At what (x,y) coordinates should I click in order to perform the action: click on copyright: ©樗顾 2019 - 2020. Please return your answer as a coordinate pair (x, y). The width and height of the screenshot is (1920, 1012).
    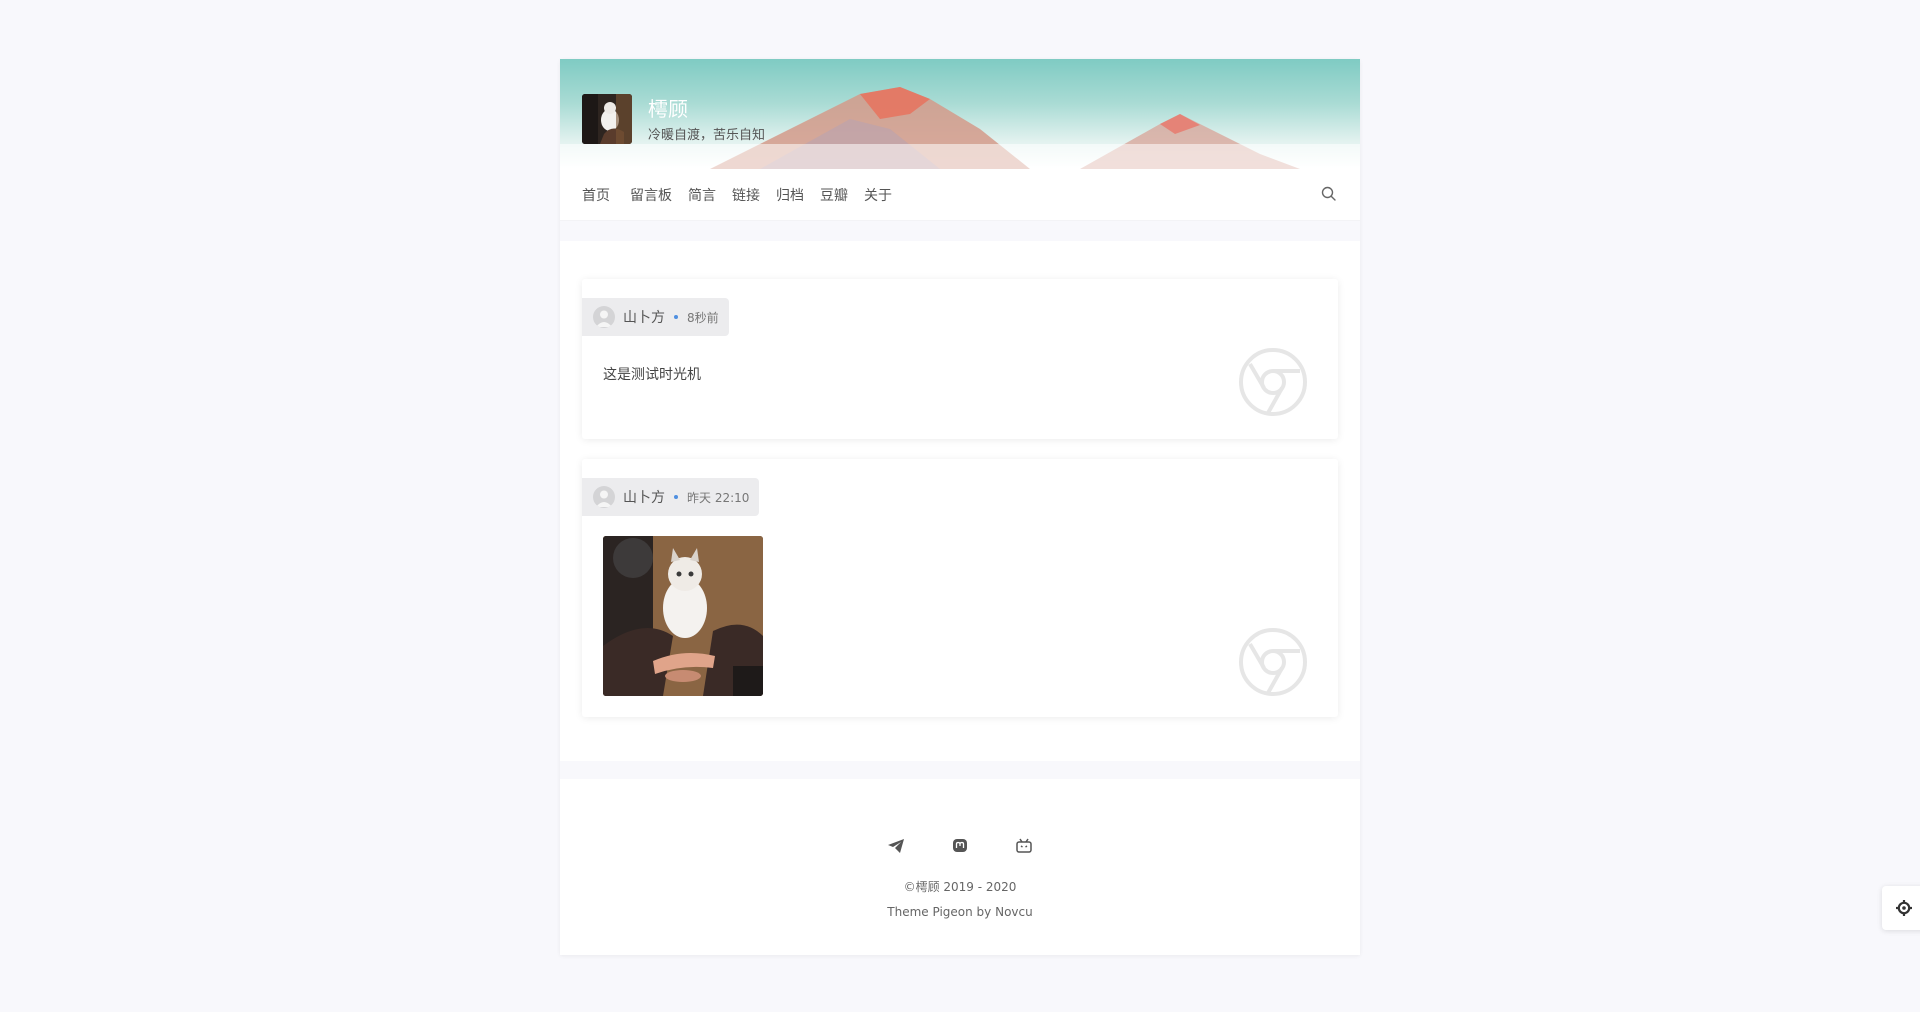
    Looking at the image, I should click on (960, 887).